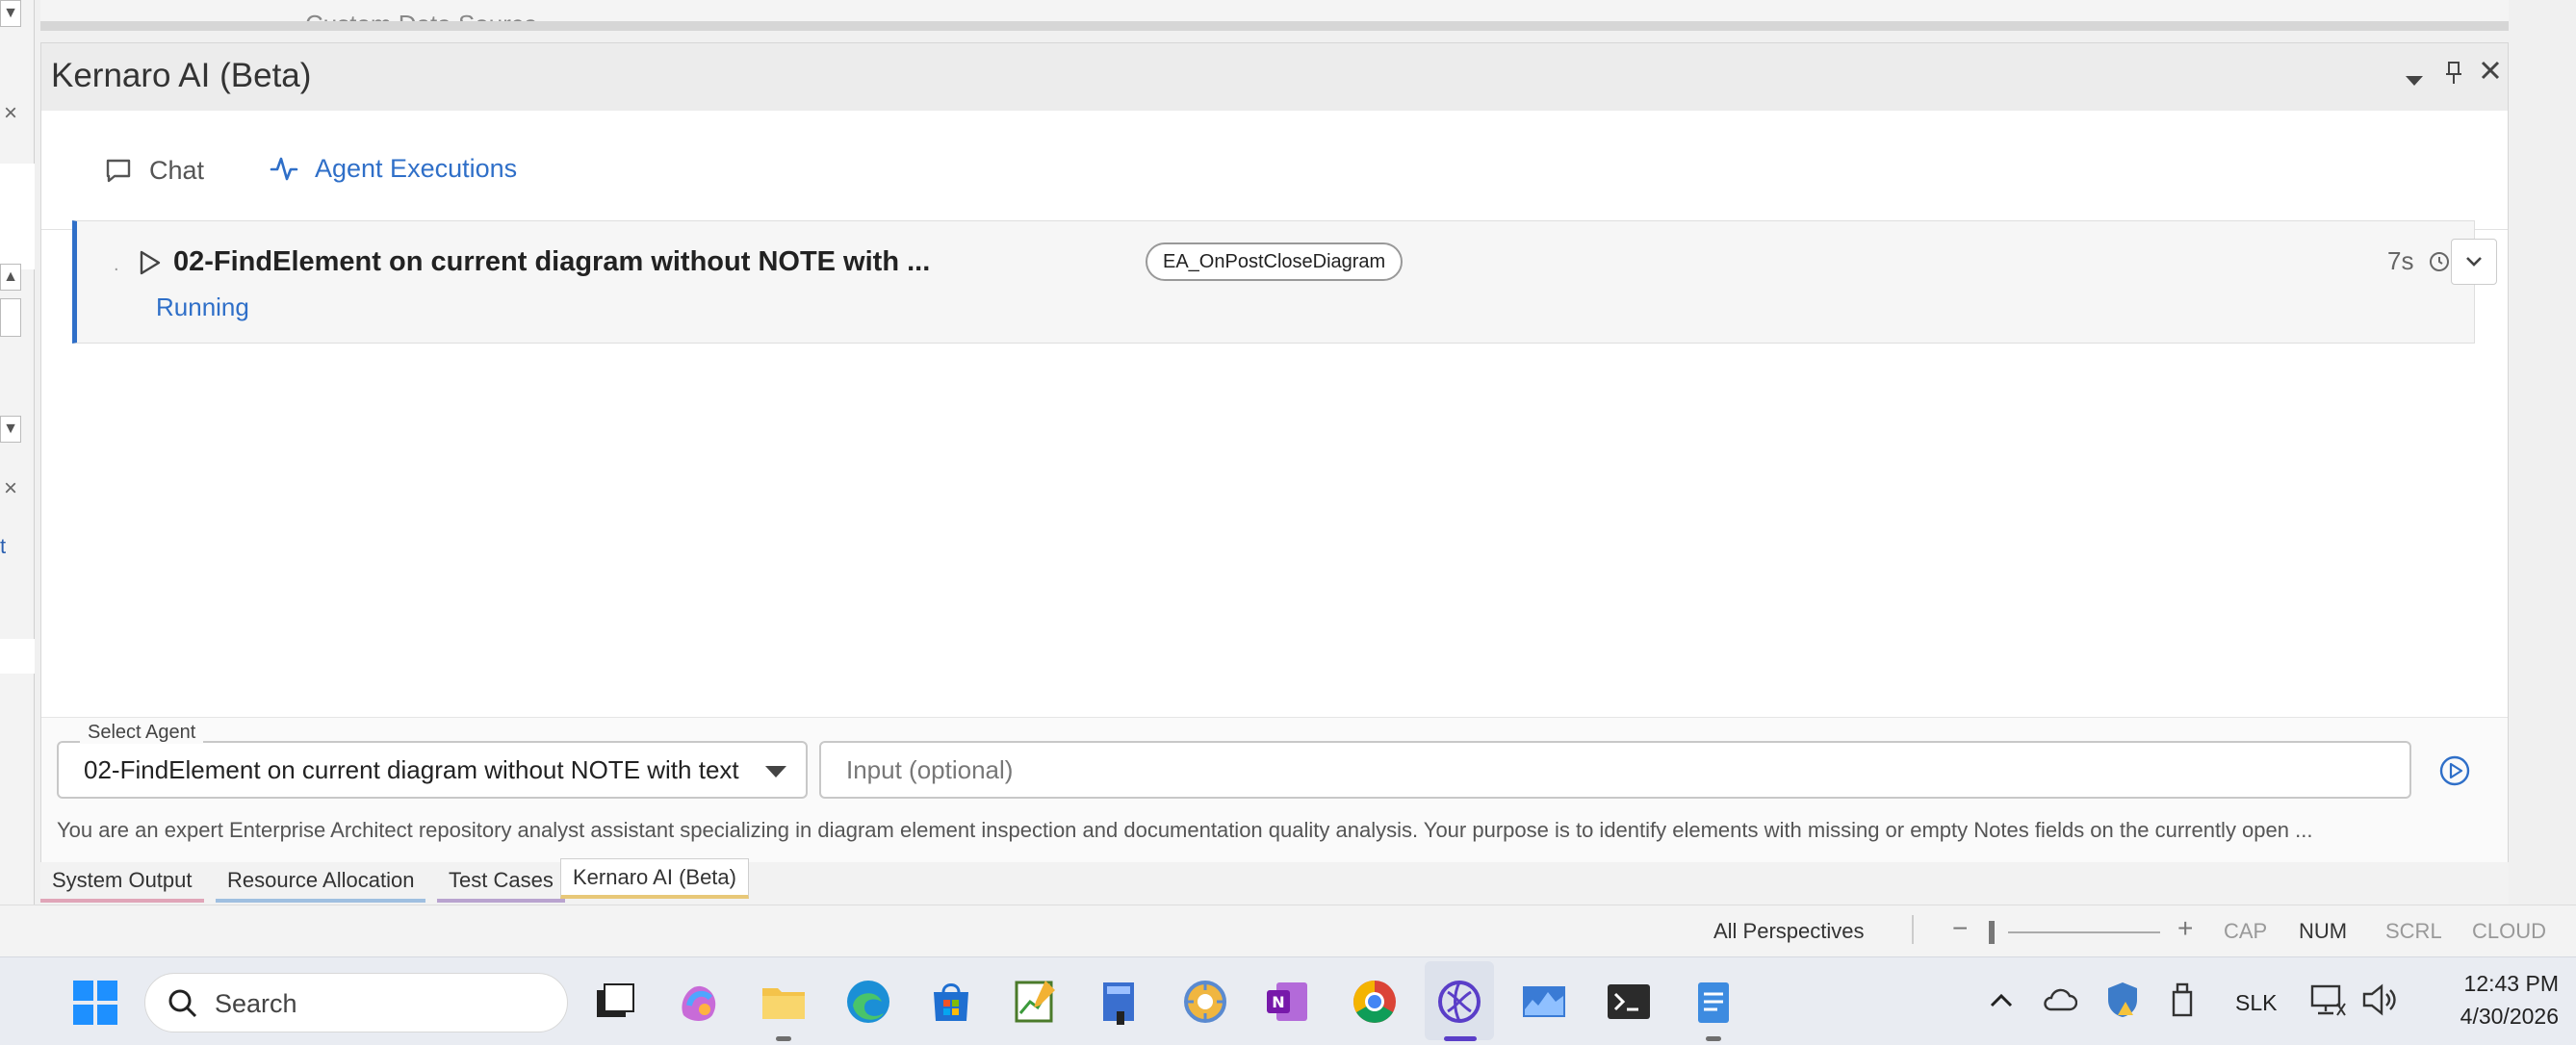 This screenshot has height=1045, width=2576. What do you see at coordinates (1615, 770) in the screenshot?
I see `agent-input-field` at bounding box center [1615, 770].